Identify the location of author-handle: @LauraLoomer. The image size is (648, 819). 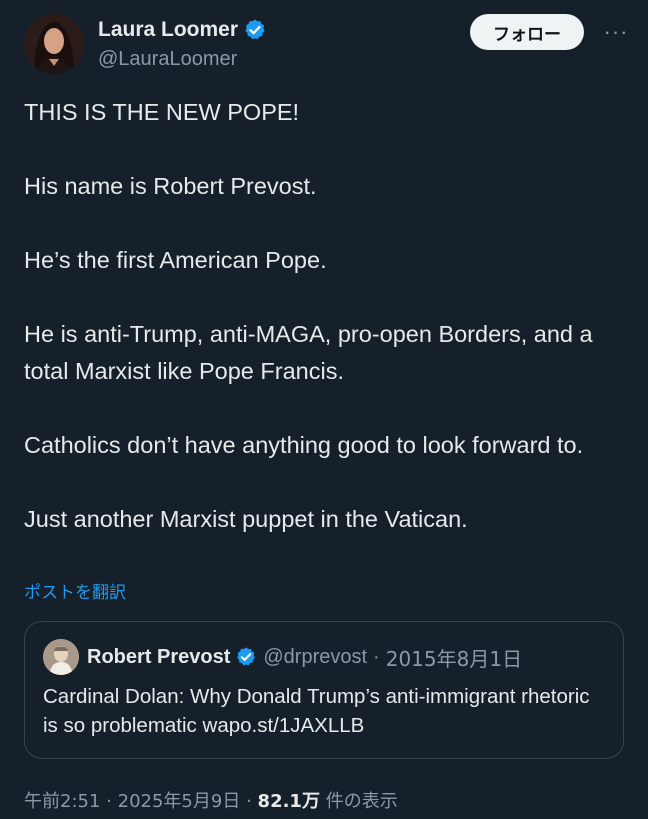
(182, 59).